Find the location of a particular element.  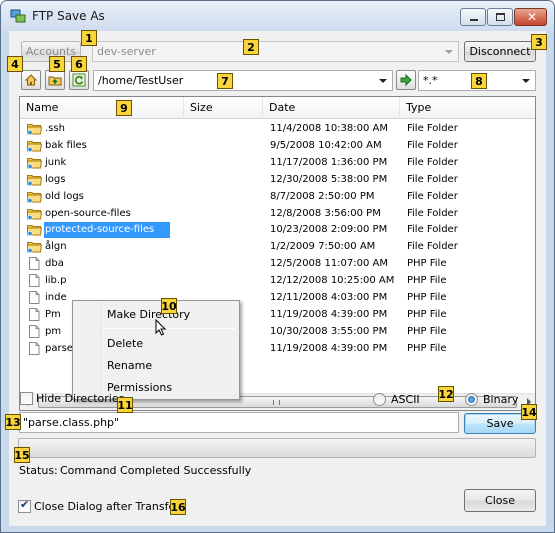

callout-12: 12 is located at coordinates (446, 394).